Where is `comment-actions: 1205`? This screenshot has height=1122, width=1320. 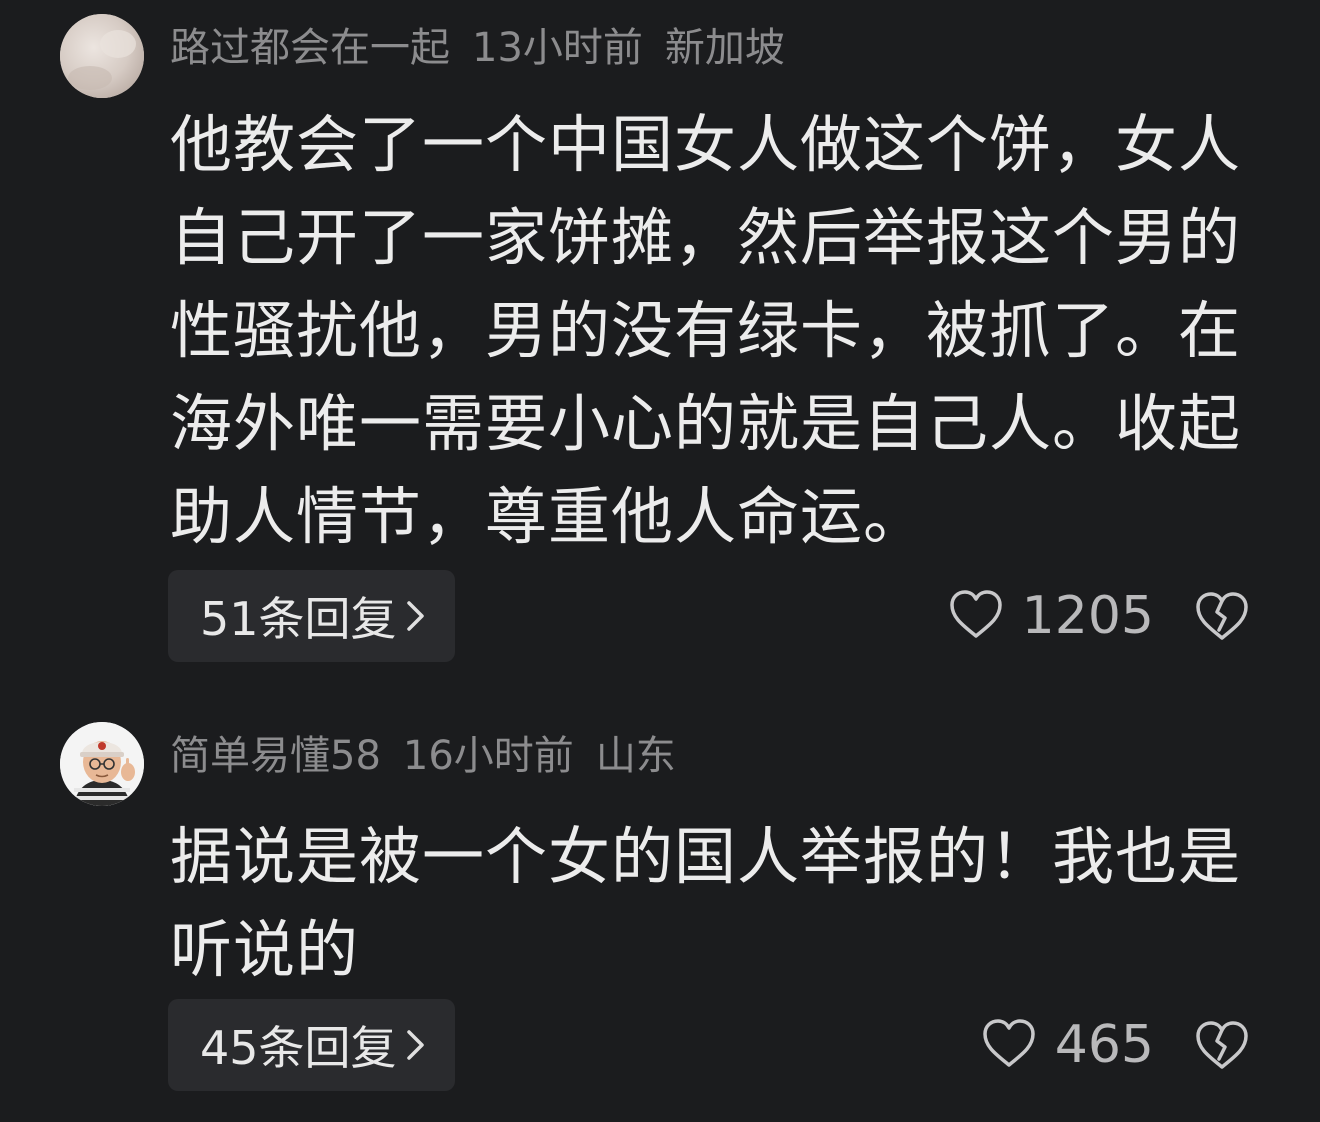
comment-actions: 1205 is located at coordinates (1099, 616).